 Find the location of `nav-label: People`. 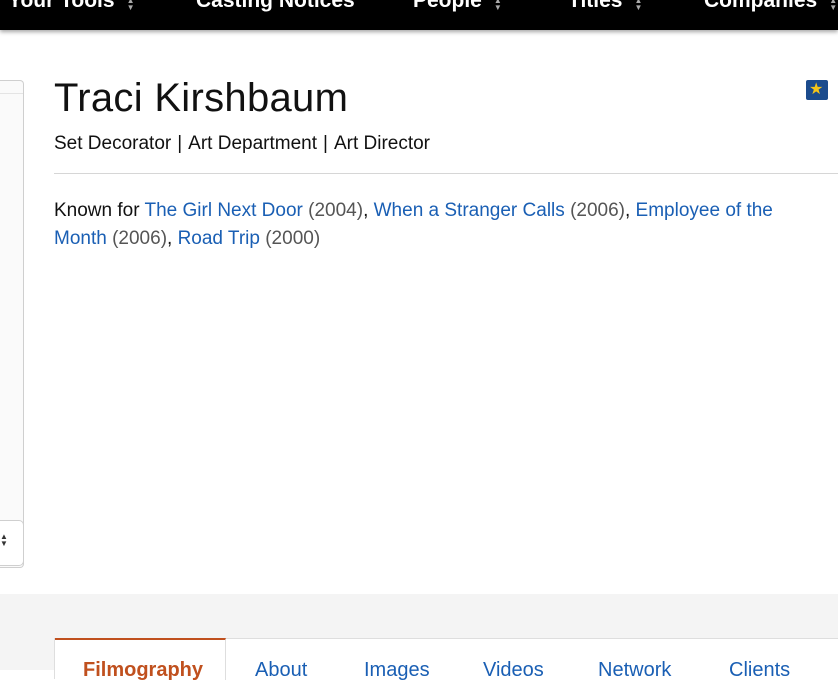

nav-label: People is located at coordinates (447, 6).